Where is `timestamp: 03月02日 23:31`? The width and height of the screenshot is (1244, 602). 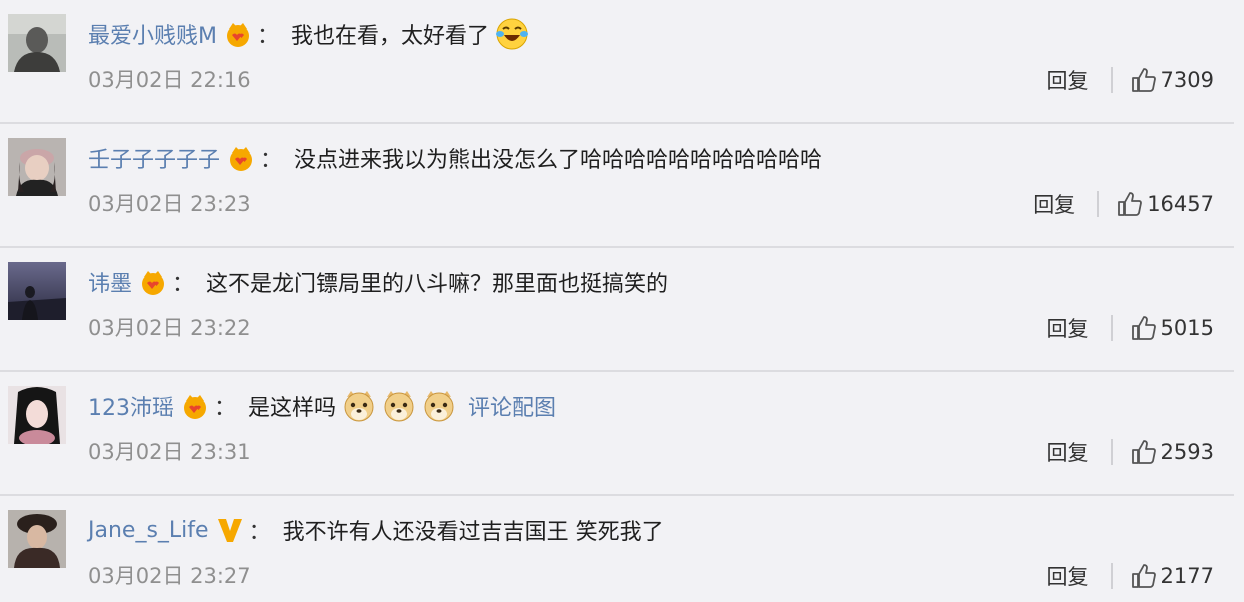
timestamp: 03月02日 23:31 is located at coordinates (169, 452).